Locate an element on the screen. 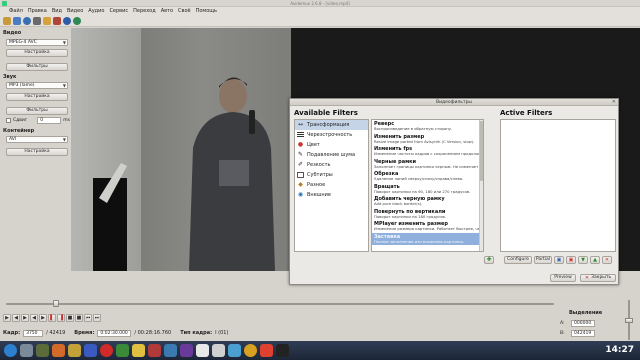 The image size is (640, 360). menu-audio: Аудио is located at coordinates (96, 11).